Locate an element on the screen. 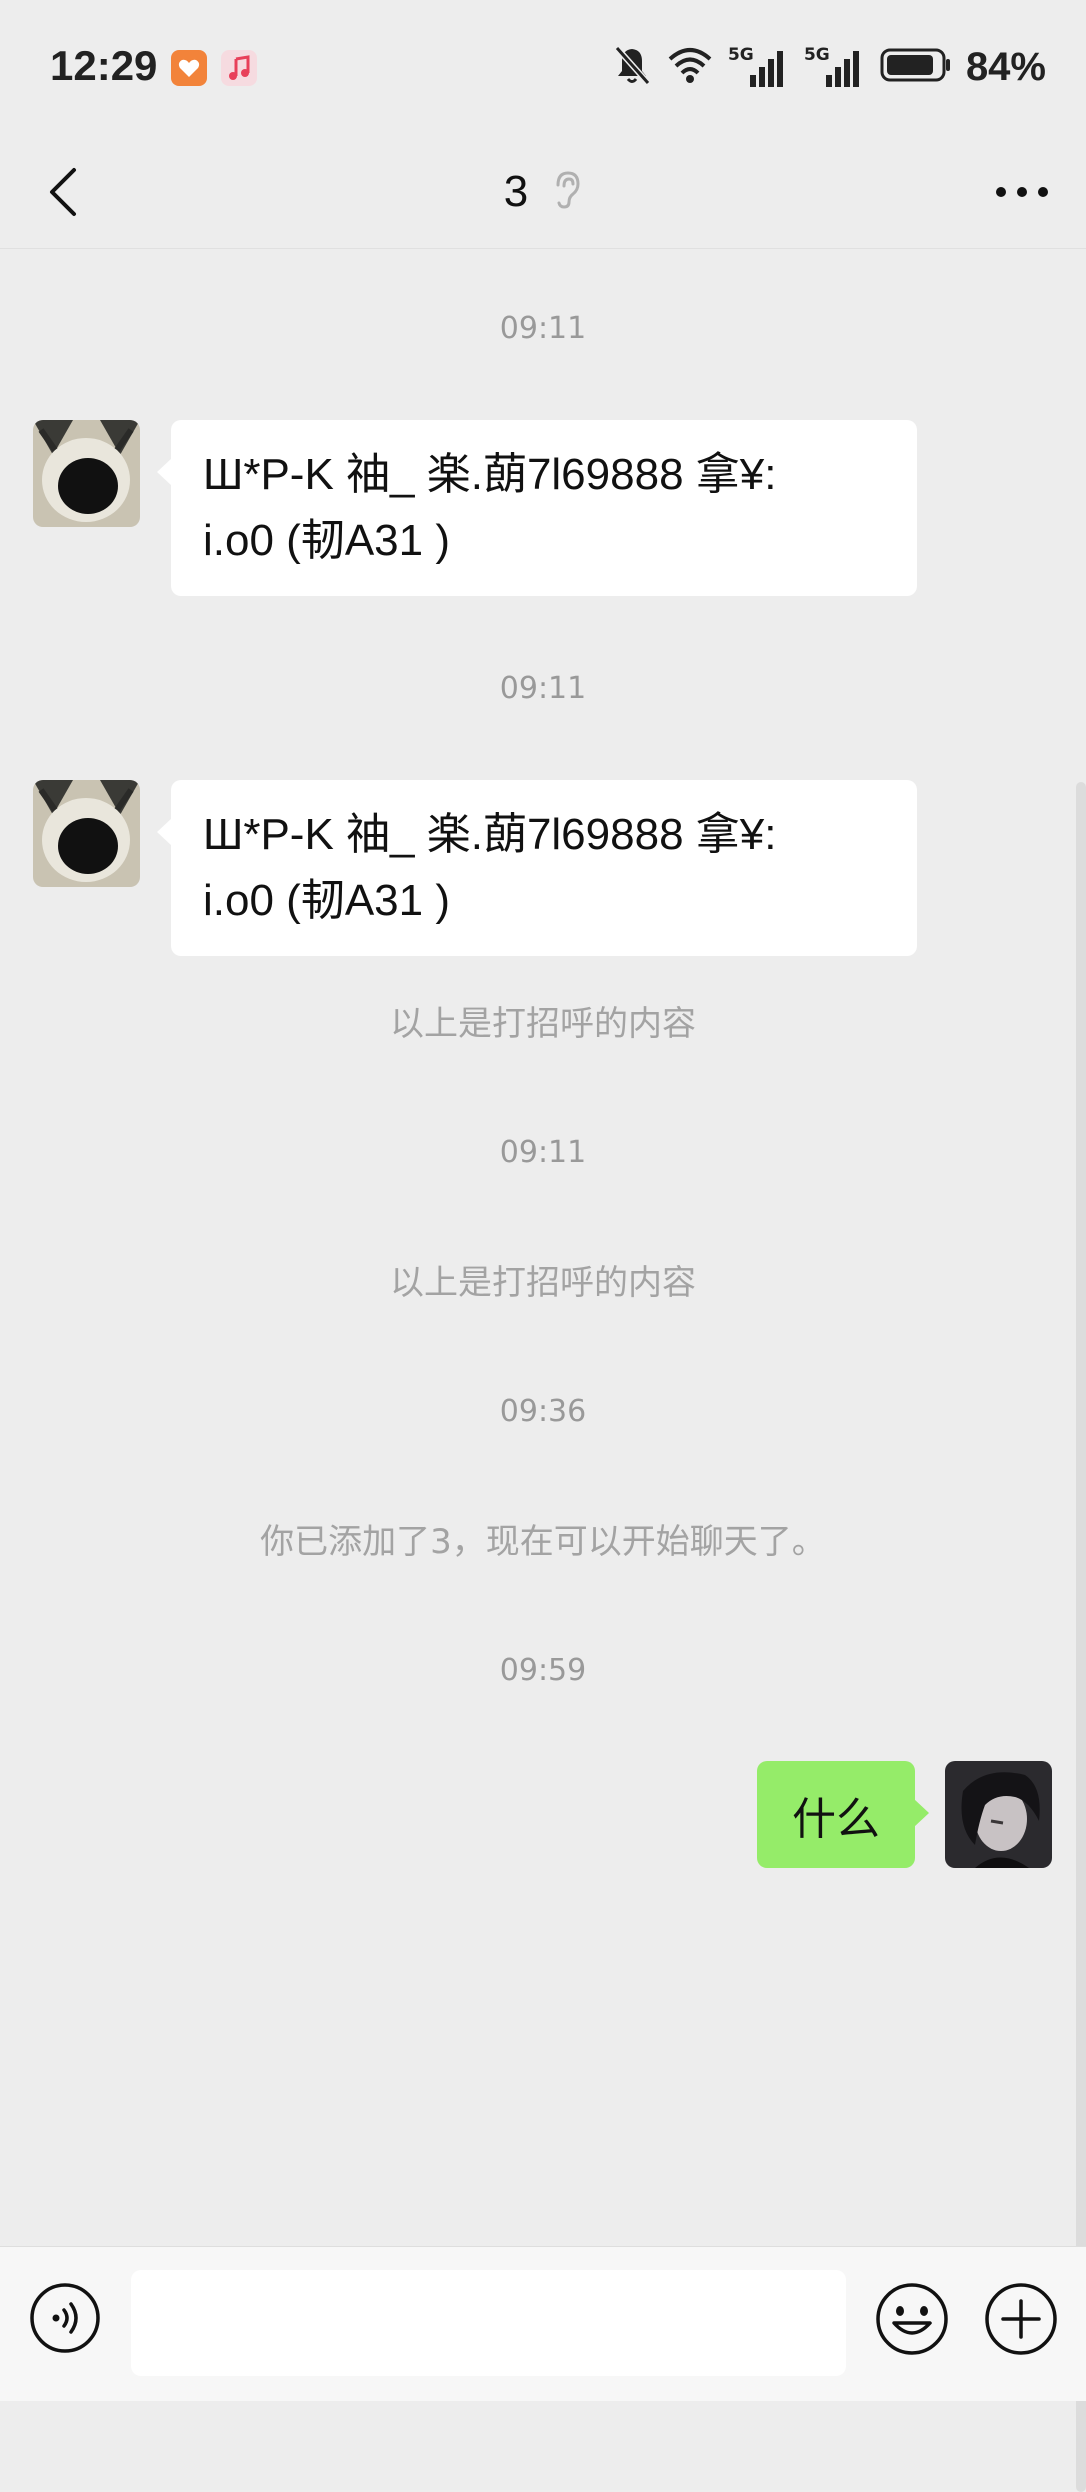  message-timestamp: 09:59 is located at coordinates (543, 1670).